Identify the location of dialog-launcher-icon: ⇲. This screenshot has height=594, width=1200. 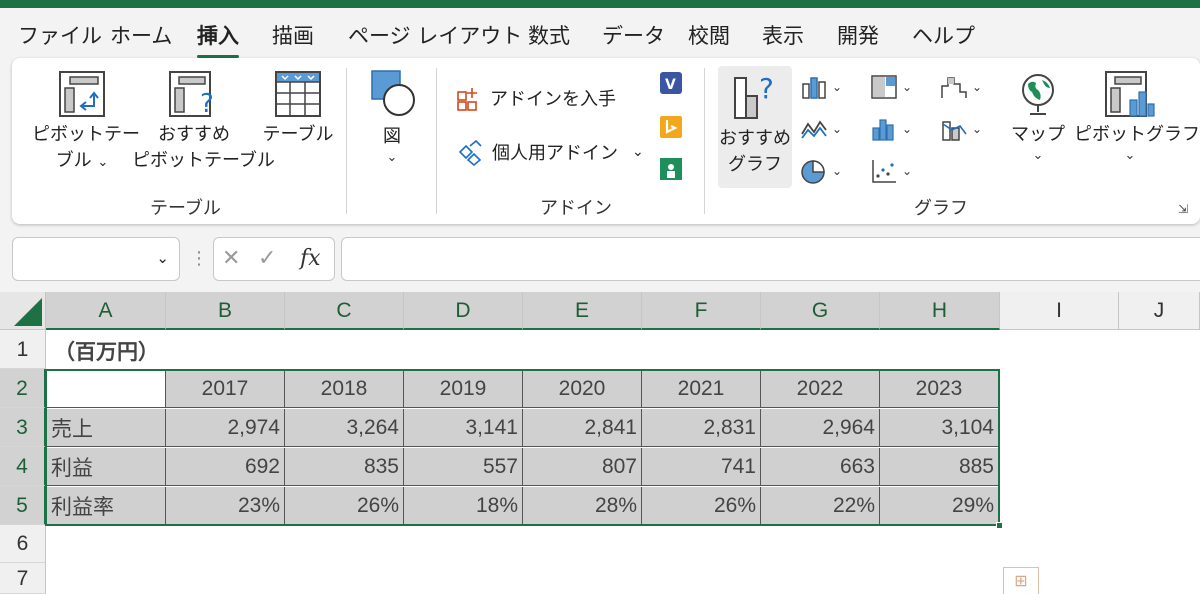
(1185, 209).